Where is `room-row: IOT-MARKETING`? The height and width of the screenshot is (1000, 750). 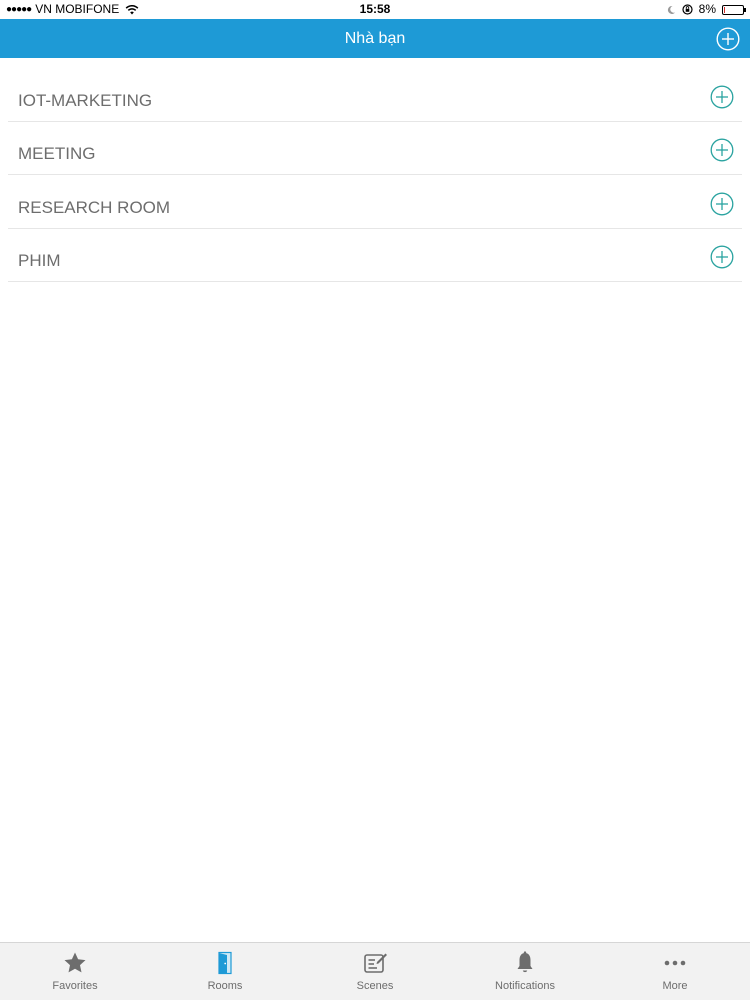
room-row: IOT-MARKETING is located at coordinates (375, 95).